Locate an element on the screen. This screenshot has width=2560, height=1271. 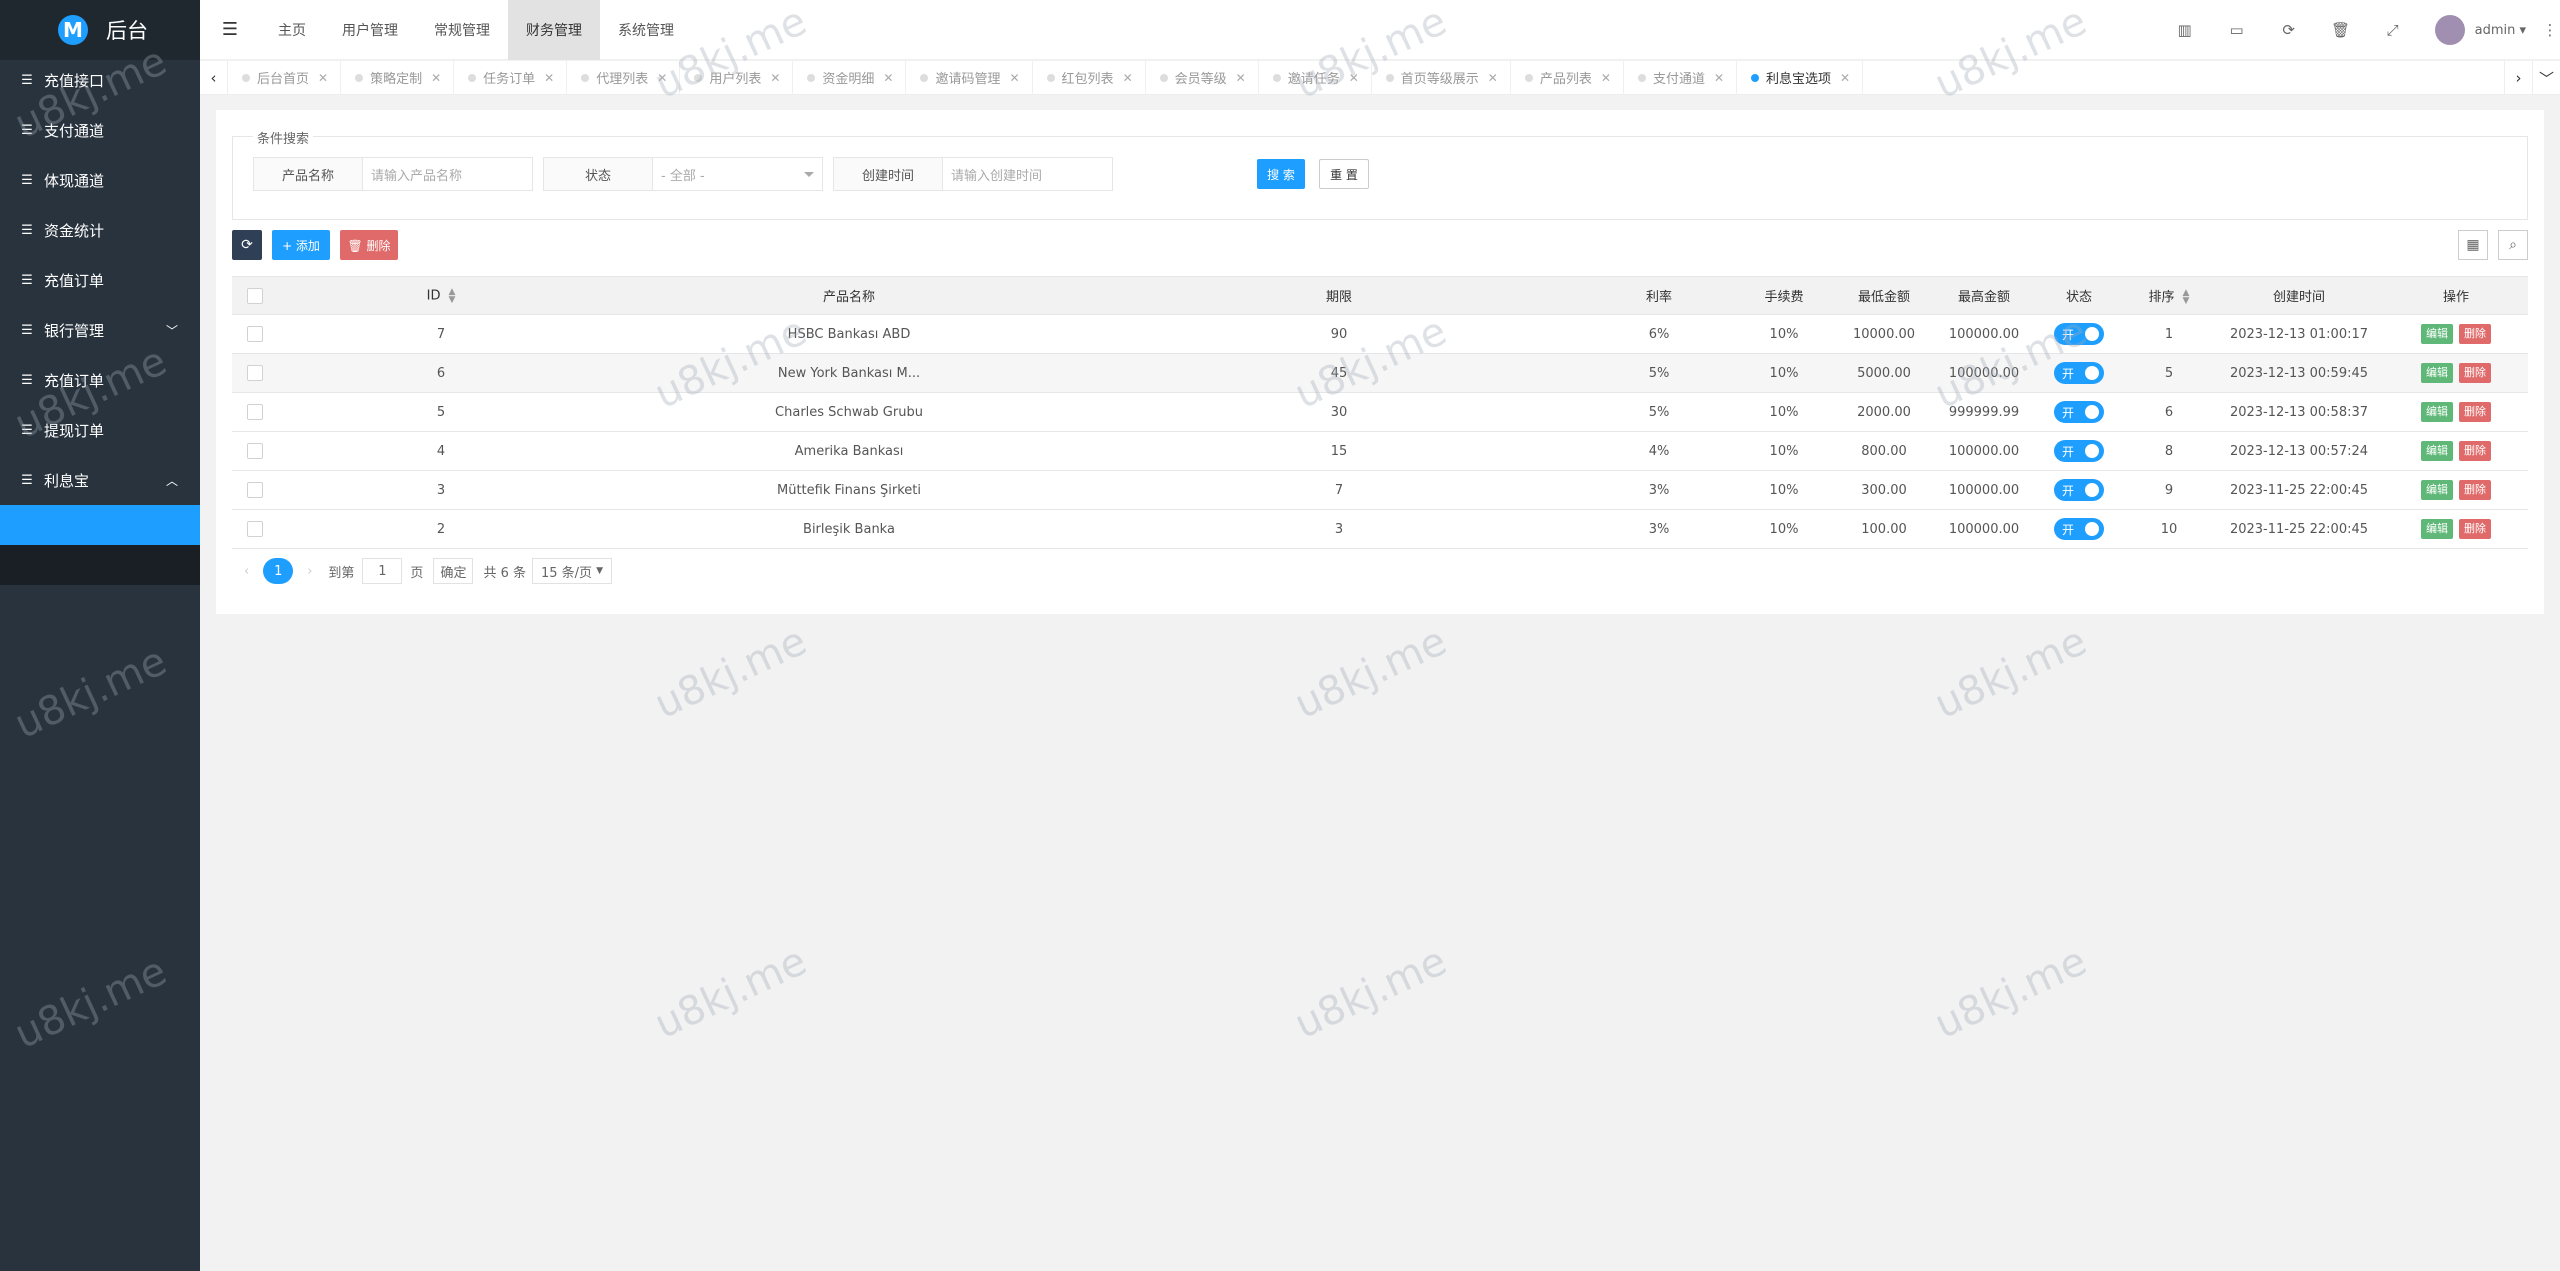
sidebar-item-interest-options is located at coordinates (100, 525).